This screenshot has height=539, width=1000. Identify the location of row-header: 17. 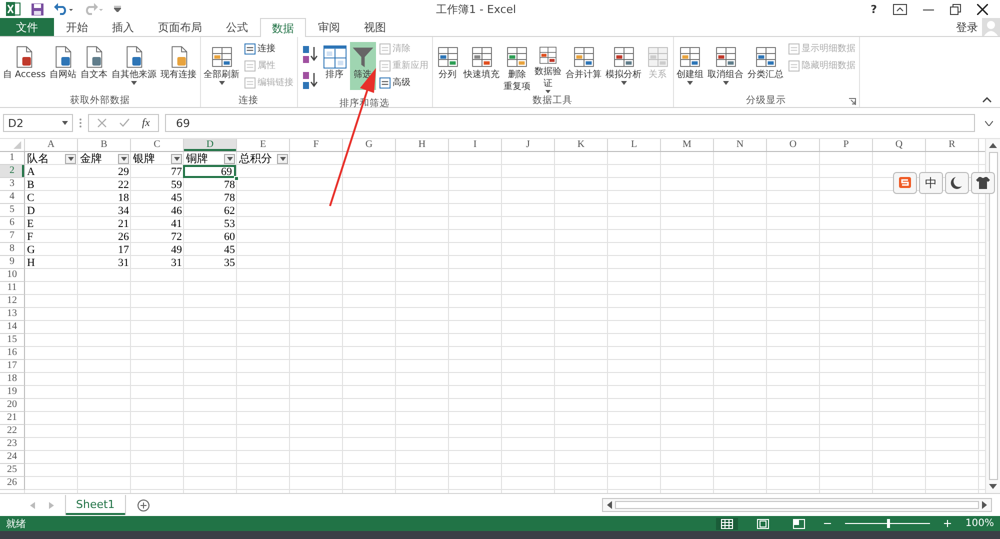
(12, 366).